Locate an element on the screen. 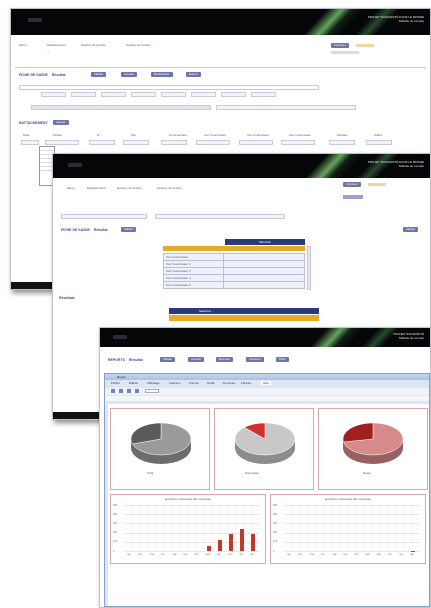 The image size is (431, 608). viewer-toolbar is located at coordinates (267, 391).